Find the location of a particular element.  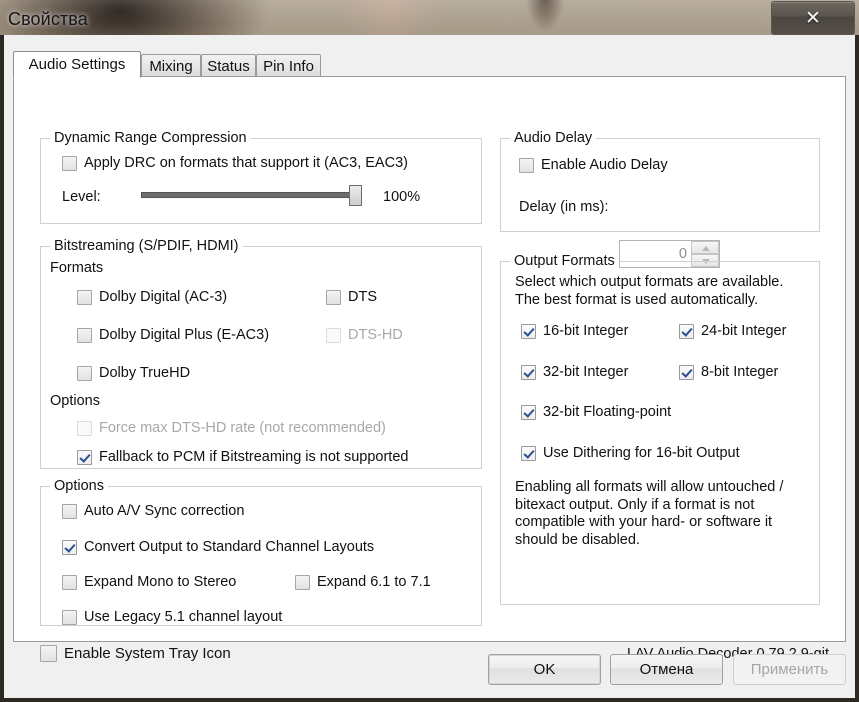

checkbox-label: Force max DTS-HD rate (not recommended) is located at coordinates (242, 428).